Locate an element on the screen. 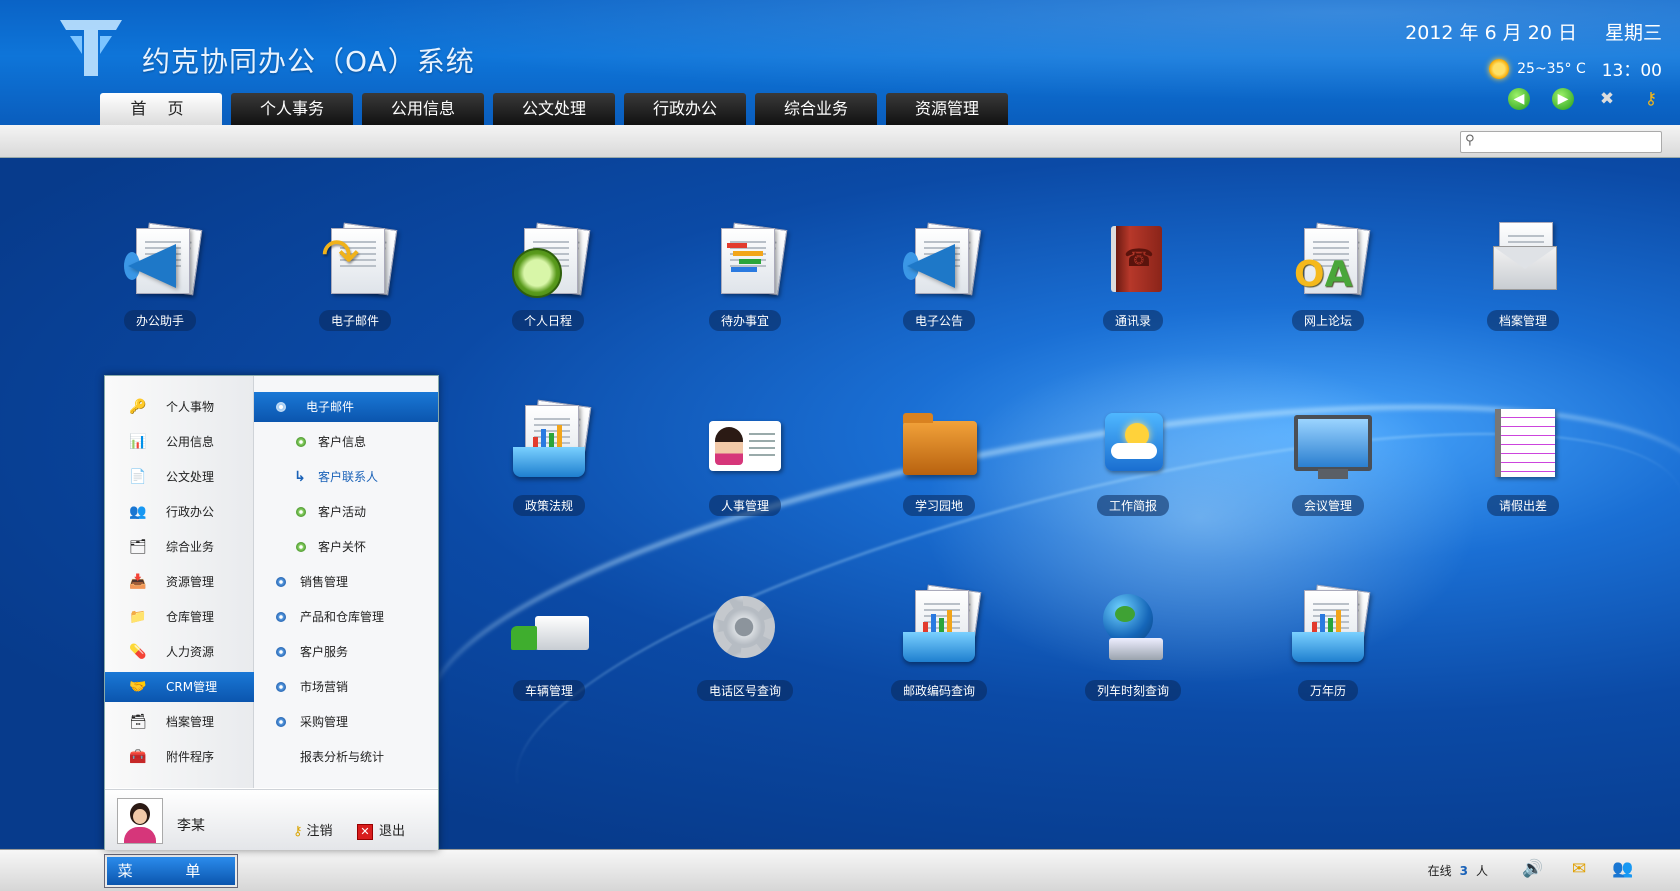 The image size is (1680, 891). menu-item-warehouse: 📁 仓库管理 is located at coordinates (179, 617).